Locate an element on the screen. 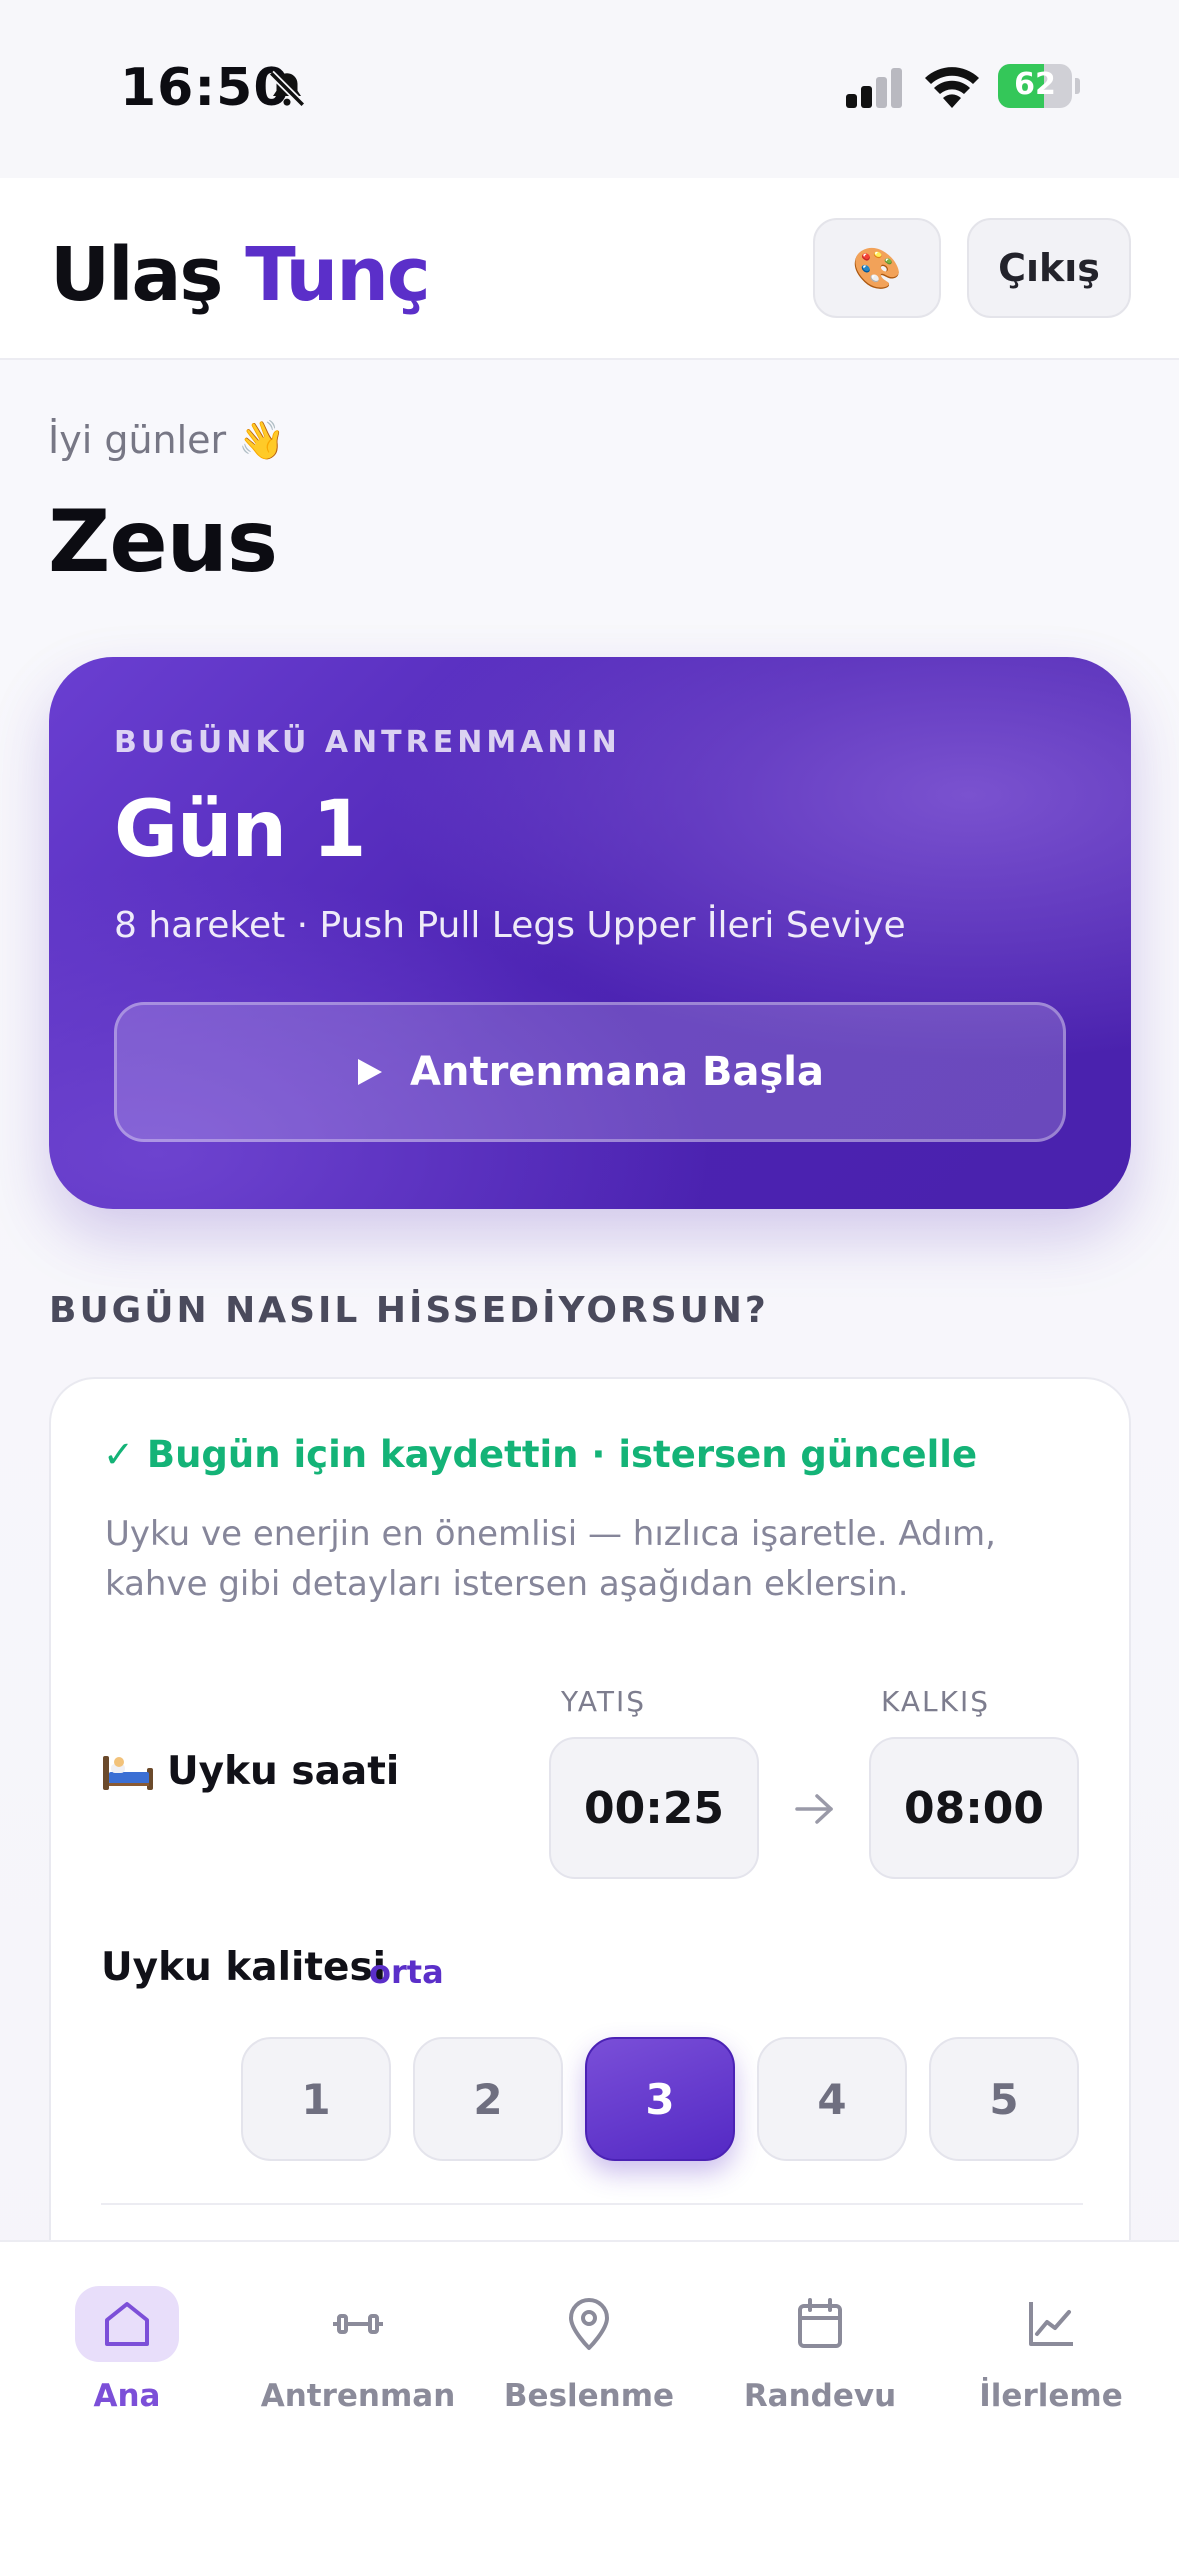 The height and width of the screenshot is (2556, 1179). calendar-icon is located at coordinates (820, 2323).